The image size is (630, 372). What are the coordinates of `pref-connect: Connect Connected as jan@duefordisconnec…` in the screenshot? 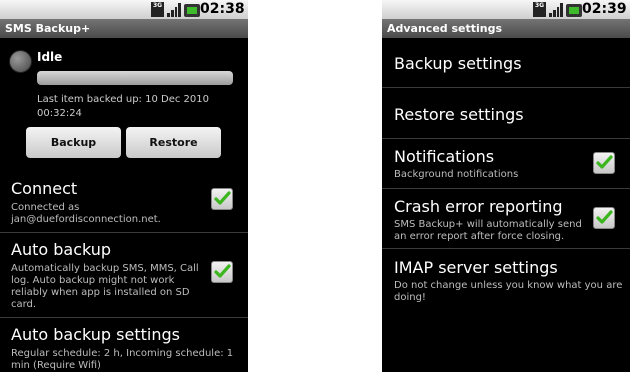 It's located at (124, 202).